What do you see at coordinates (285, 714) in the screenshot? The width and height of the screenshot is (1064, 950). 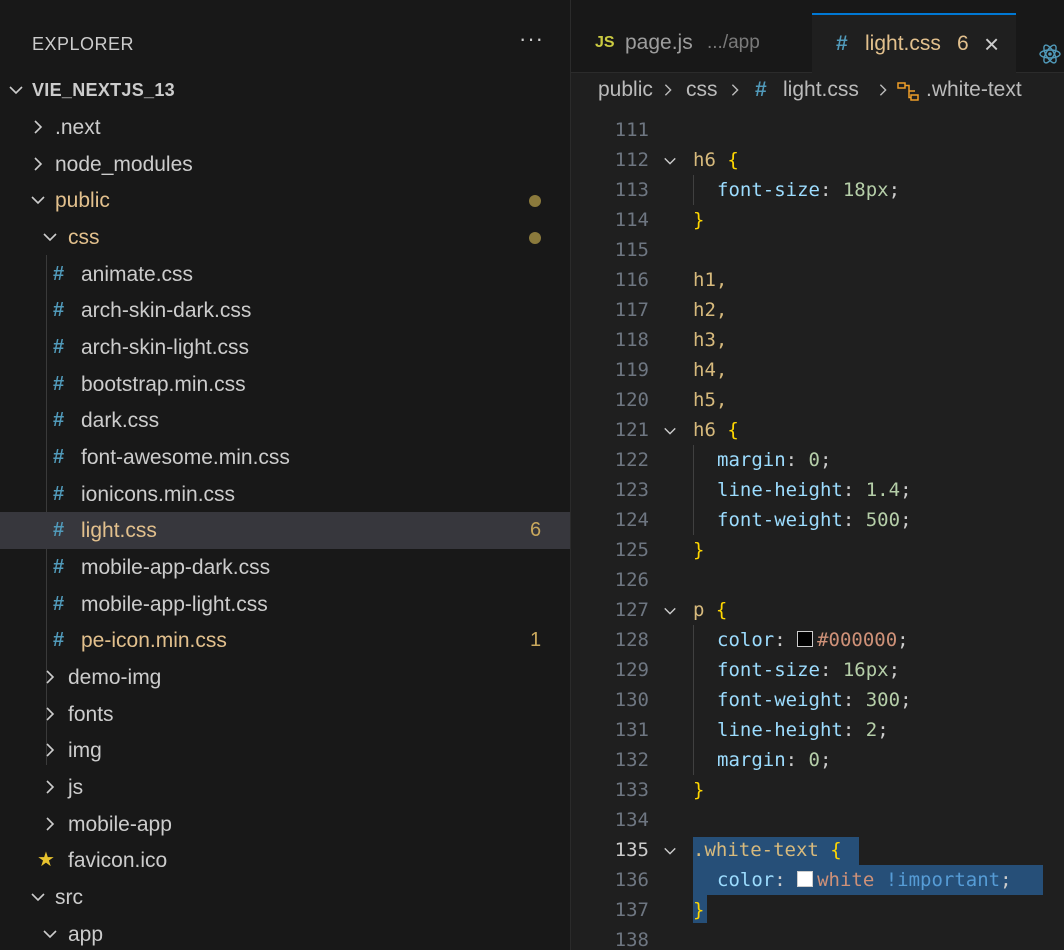 I see `tree-folder-fonts: fonts` at bounding box center [285, 714].